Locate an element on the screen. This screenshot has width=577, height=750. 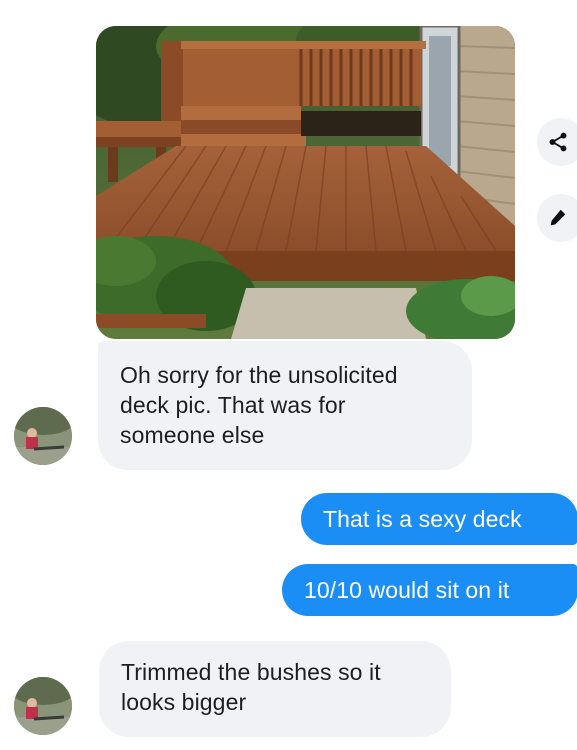
share-button is located at coordinates (557, 142).